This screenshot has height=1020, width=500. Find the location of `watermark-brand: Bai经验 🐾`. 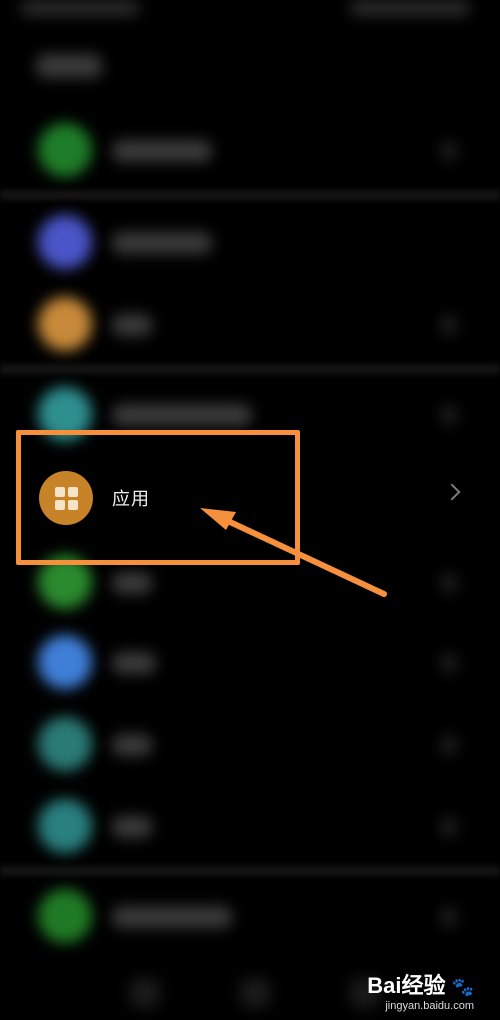

watermark-brand: Bai经验 🐾 is located at coordinates (420, 984).